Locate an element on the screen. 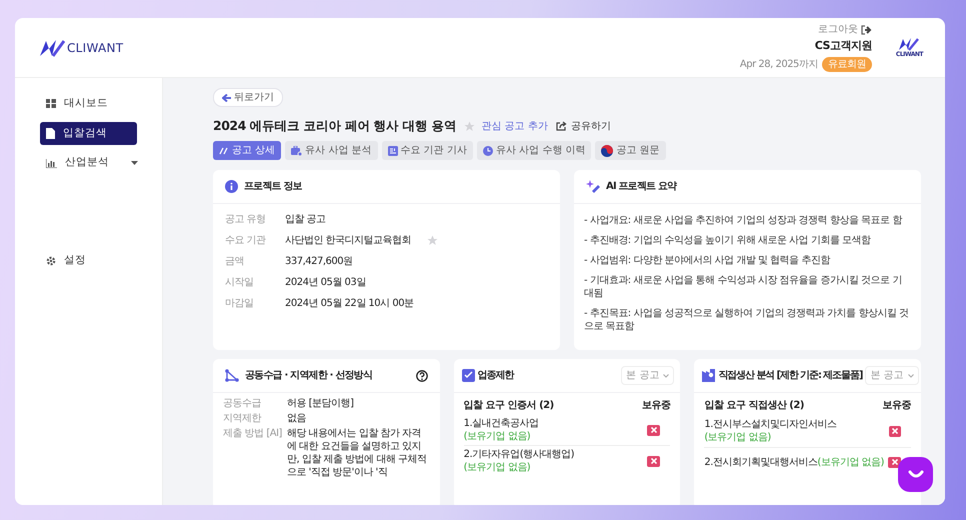 The height and width of the screenshot is (520, 966). tab: 수요 기관 기사 is located at coordinates (427, 150).